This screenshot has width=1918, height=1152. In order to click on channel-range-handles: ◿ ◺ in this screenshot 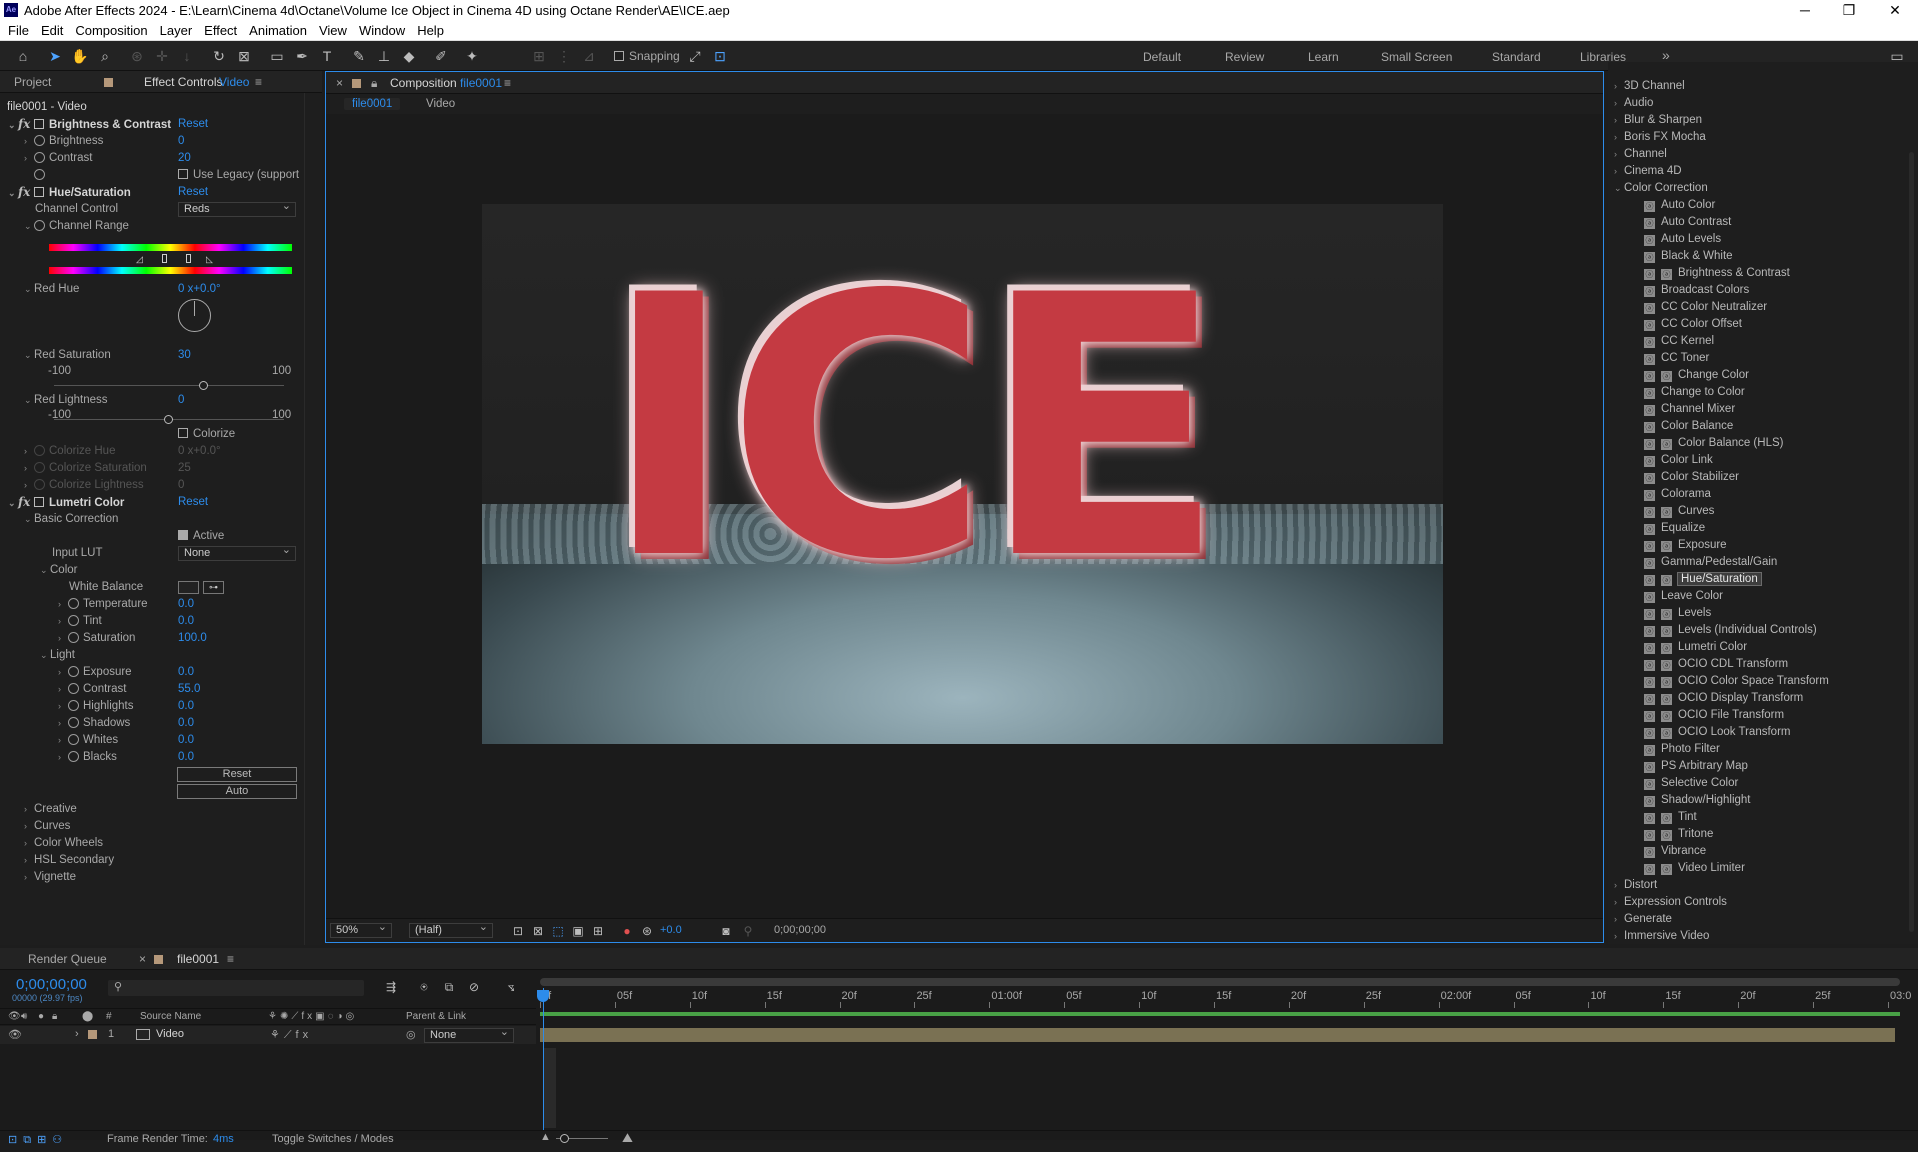, I will do `click(176, 259)`.